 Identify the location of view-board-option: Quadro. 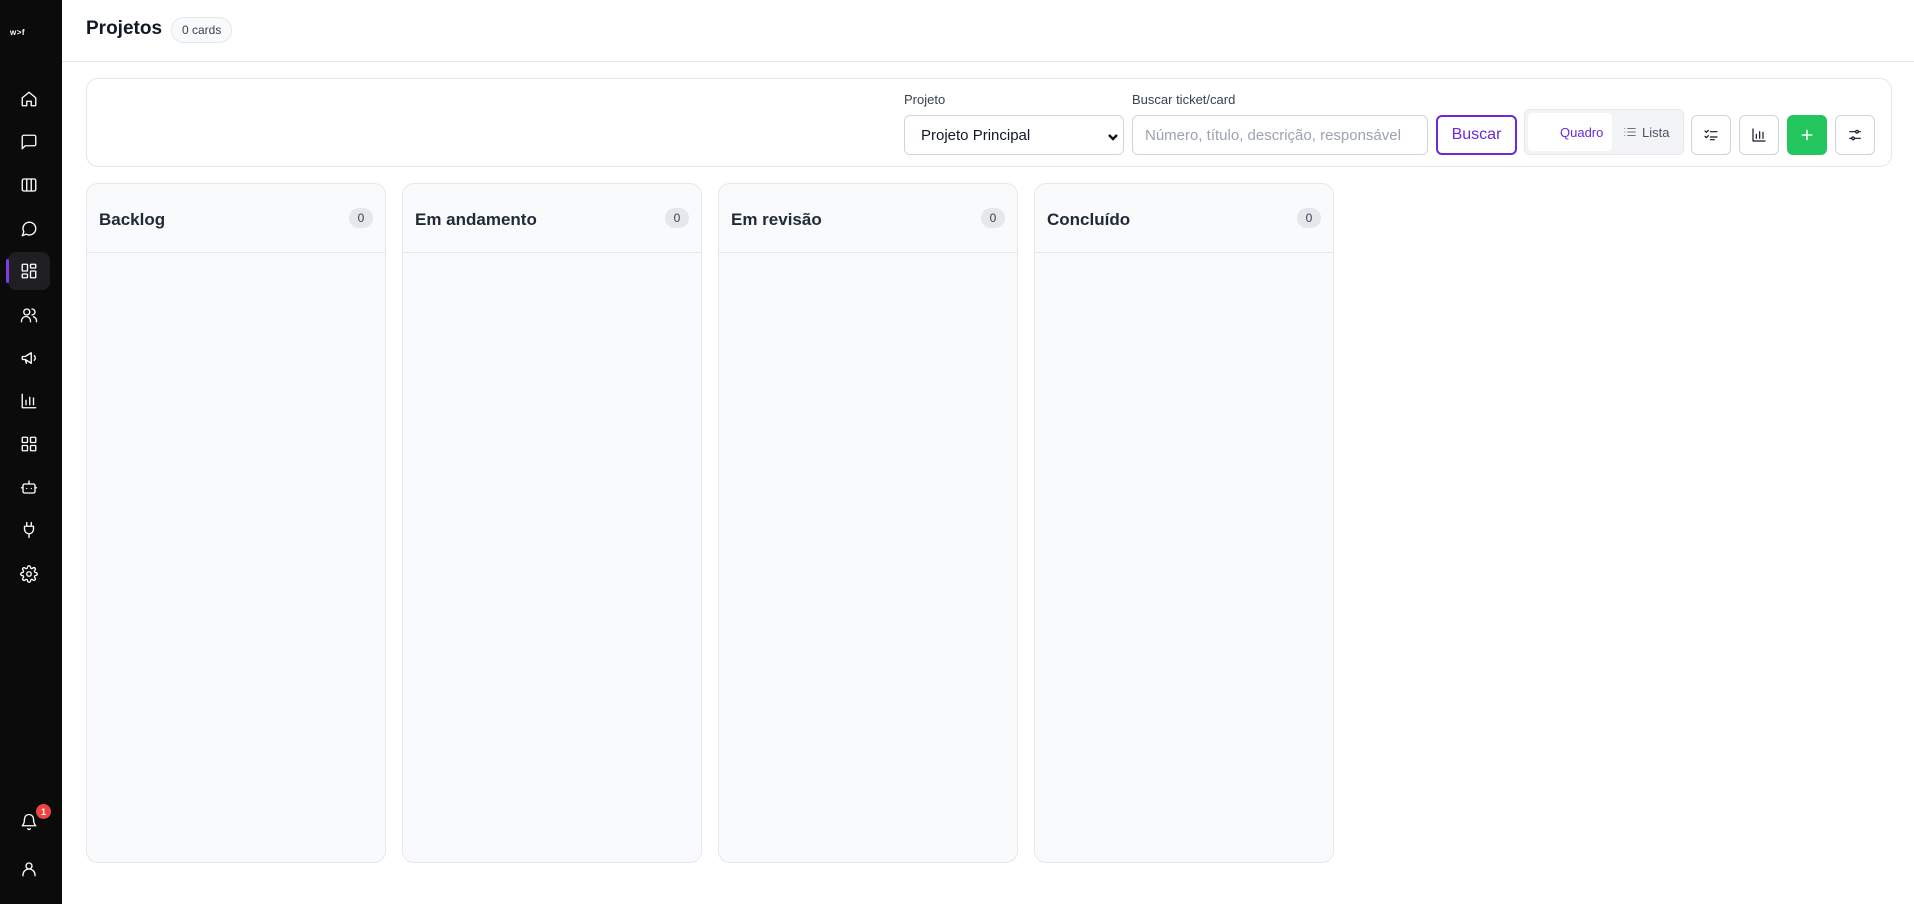
(1570, 132).